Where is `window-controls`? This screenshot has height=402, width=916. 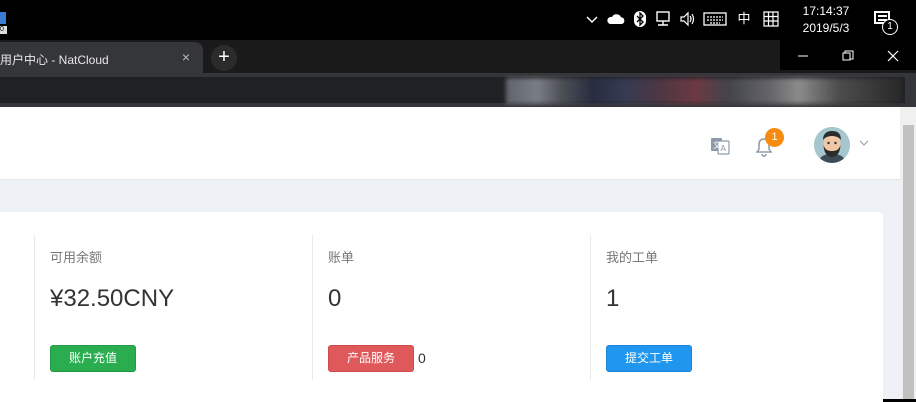
window-controls is located at coordinates (848, 55).